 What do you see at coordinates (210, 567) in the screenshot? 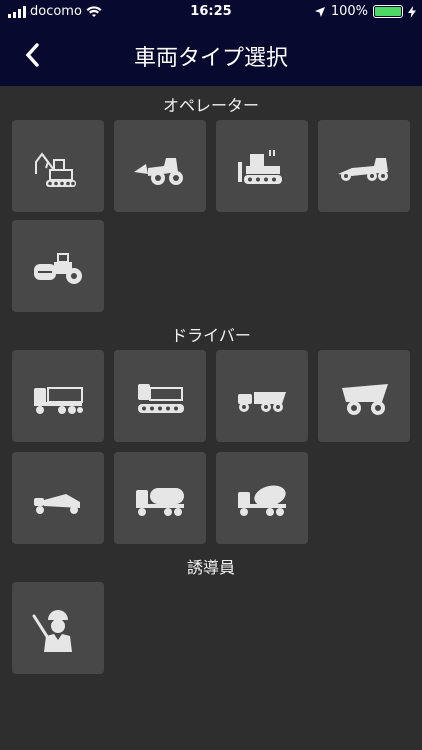
I see `section-title-guide: 誘導員` at bounding box center [210, 567].